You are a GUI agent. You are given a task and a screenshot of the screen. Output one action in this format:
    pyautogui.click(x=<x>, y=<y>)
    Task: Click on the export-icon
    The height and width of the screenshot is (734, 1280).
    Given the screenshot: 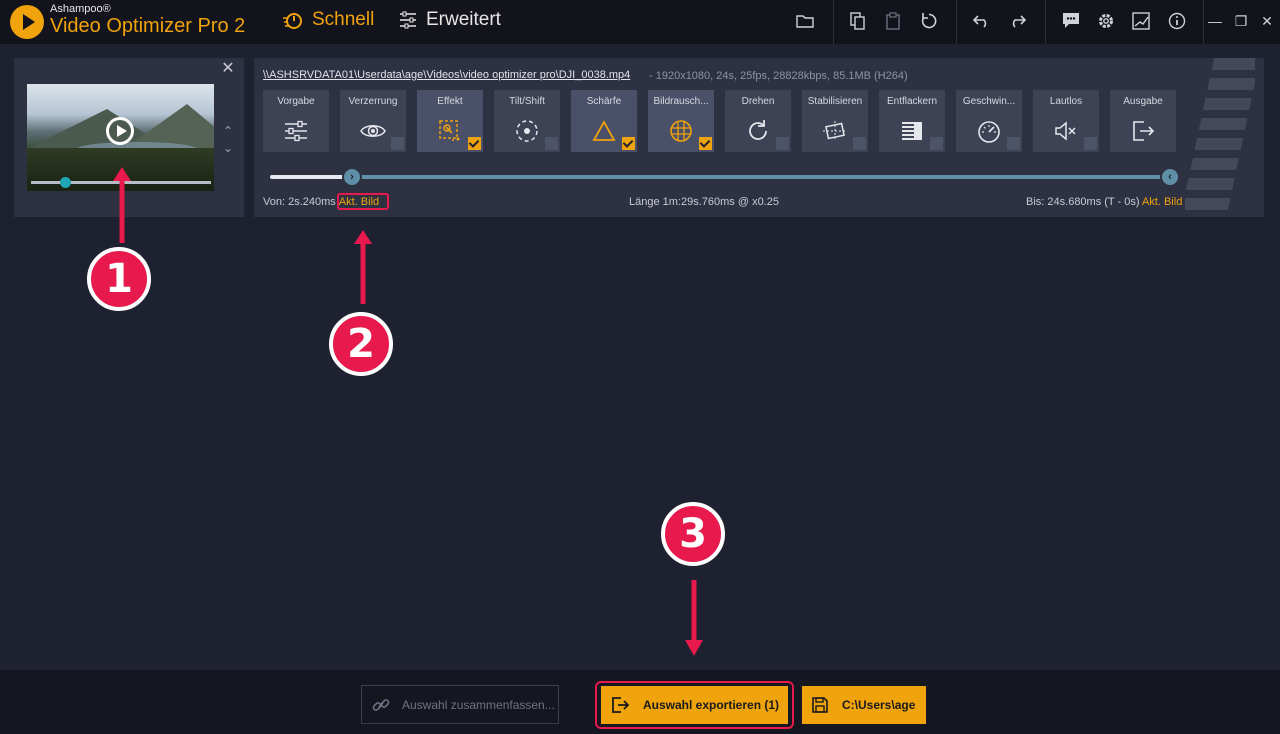 What is the action you would take?
    pyautogui.click(x=620, y=705)
    